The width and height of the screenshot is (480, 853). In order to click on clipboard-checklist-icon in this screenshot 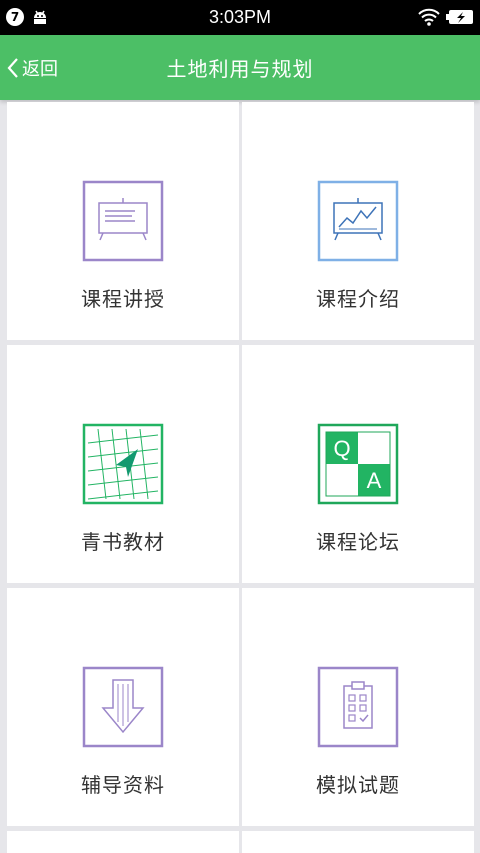, I will do `click(358, 707)`.